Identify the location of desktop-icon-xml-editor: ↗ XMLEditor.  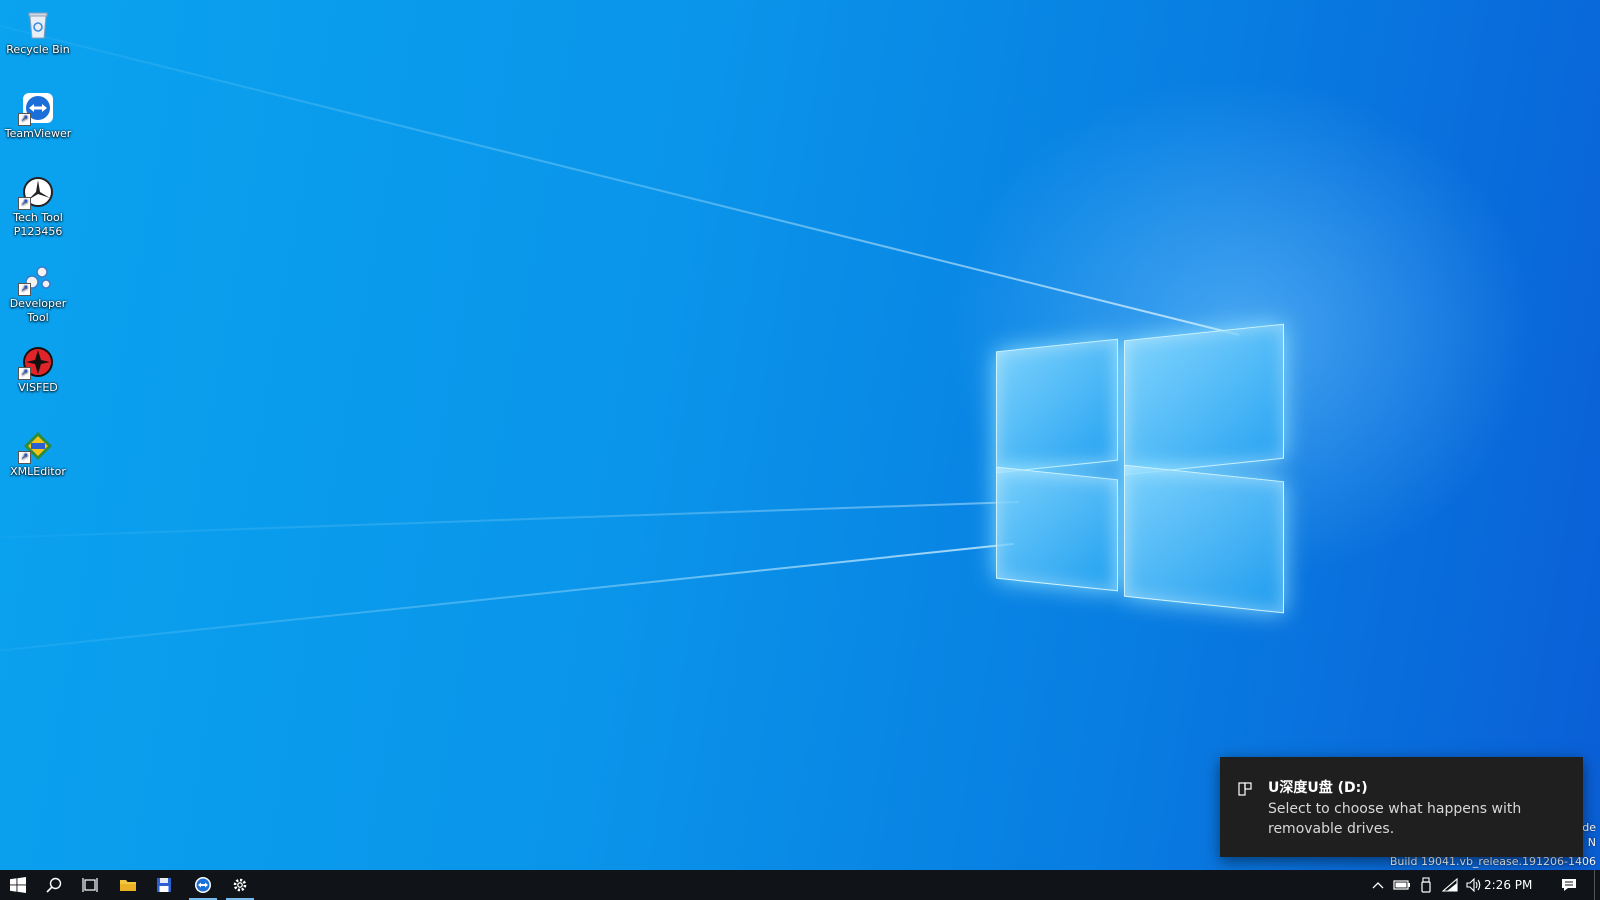
(38, 451).